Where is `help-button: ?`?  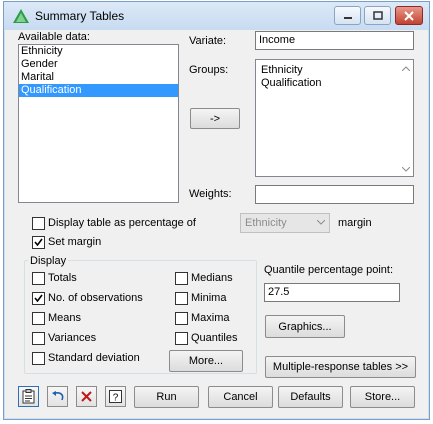
help-button: ? is located at coordinates (115, 396).